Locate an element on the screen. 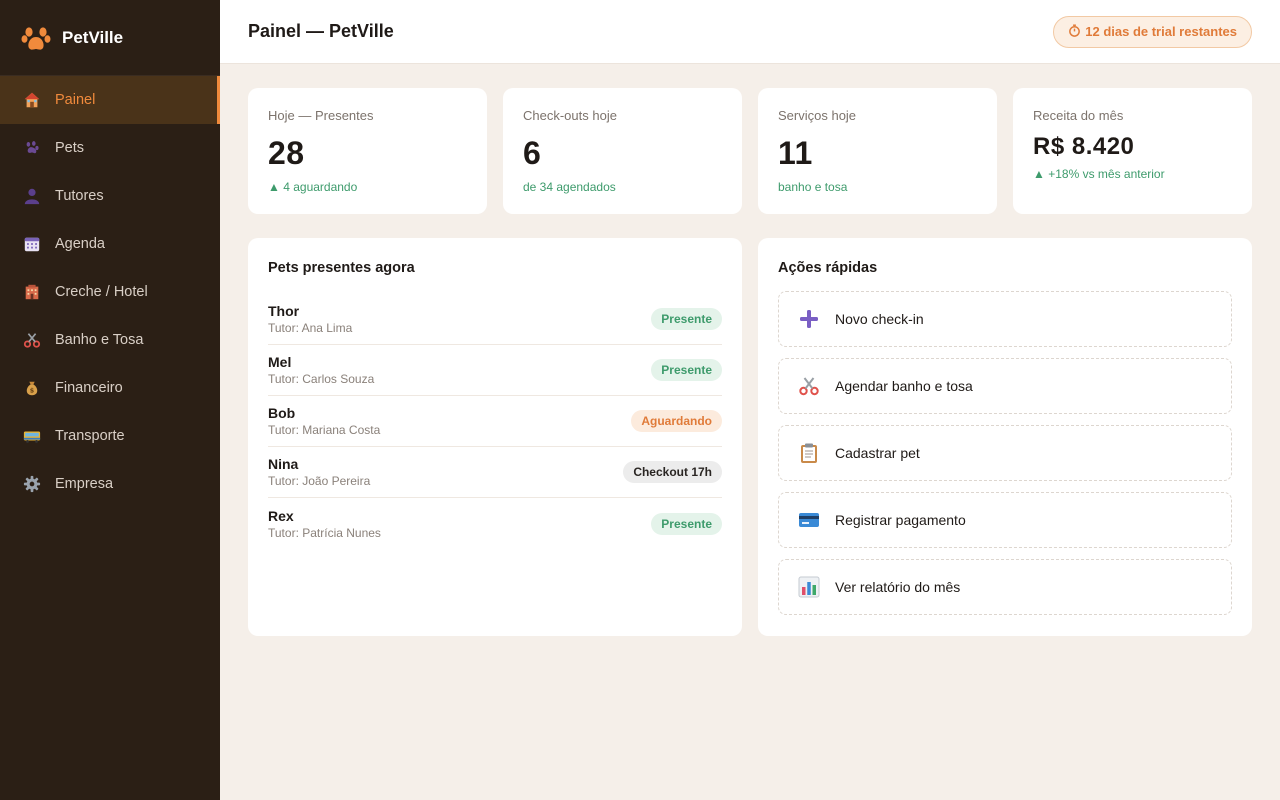  stat-value: 11 is located at coordinates (795, 153).